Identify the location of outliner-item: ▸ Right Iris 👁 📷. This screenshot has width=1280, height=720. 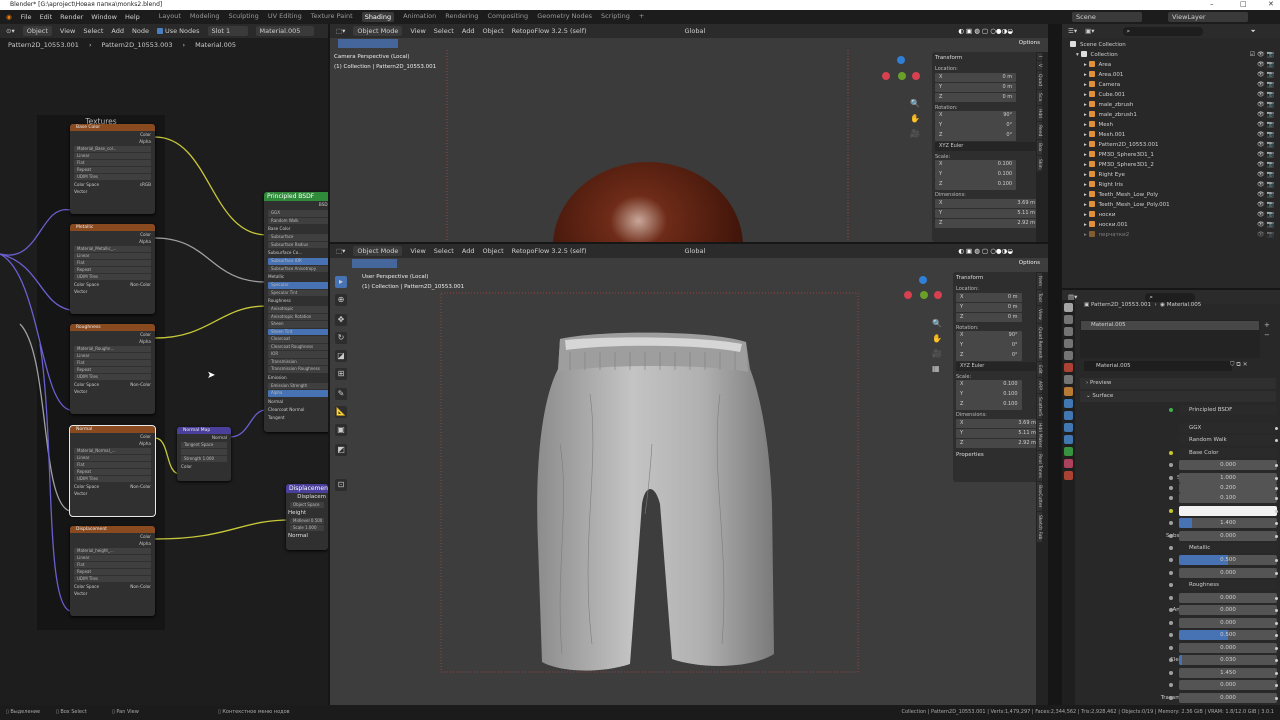
(1171, 185).